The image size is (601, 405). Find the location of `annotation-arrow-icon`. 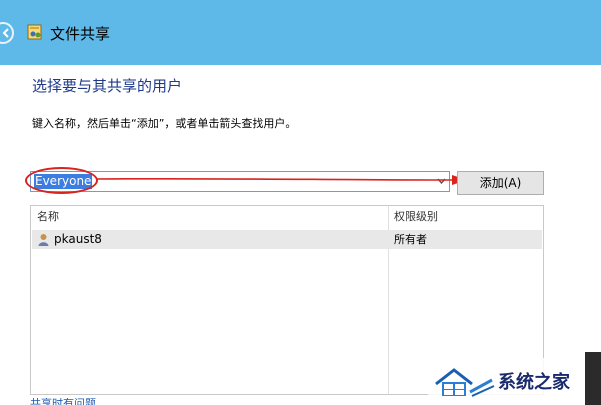

annotation-arrow-icon is located at coordinates (281, 180).